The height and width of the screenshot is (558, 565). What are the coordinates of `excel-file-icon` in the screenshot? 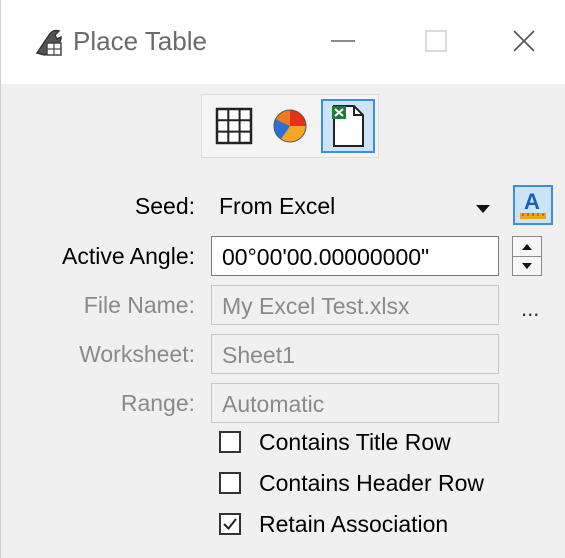 It's located at (348, 126).